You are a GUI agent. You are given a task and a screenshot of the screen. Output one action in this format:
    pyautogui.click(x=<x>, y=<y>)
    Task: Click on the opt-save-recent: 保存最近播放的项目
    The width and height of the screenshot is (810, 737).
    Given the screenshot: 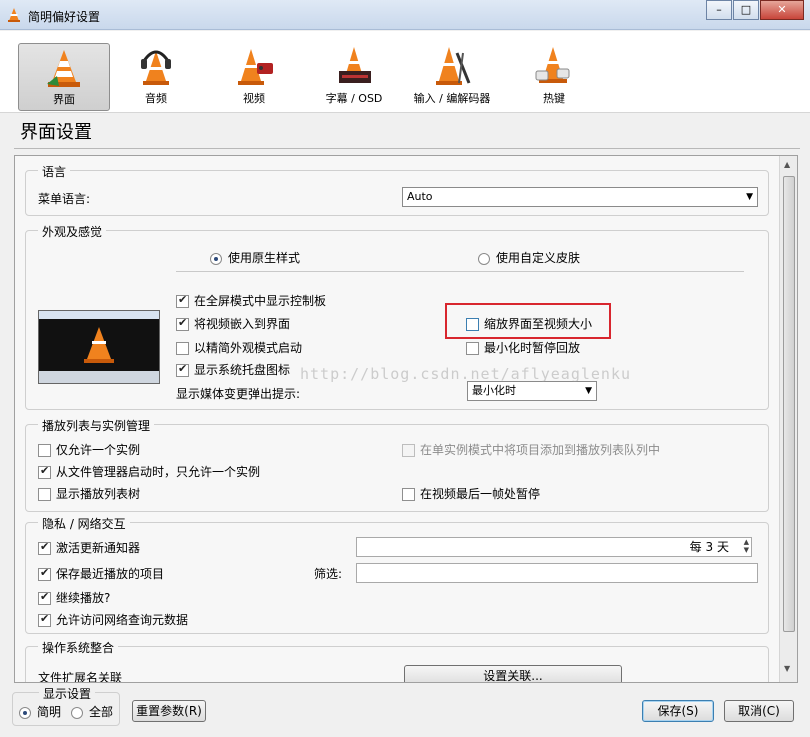 What is the action you would take?
    pyautogui.click(x=101, y=573)
    